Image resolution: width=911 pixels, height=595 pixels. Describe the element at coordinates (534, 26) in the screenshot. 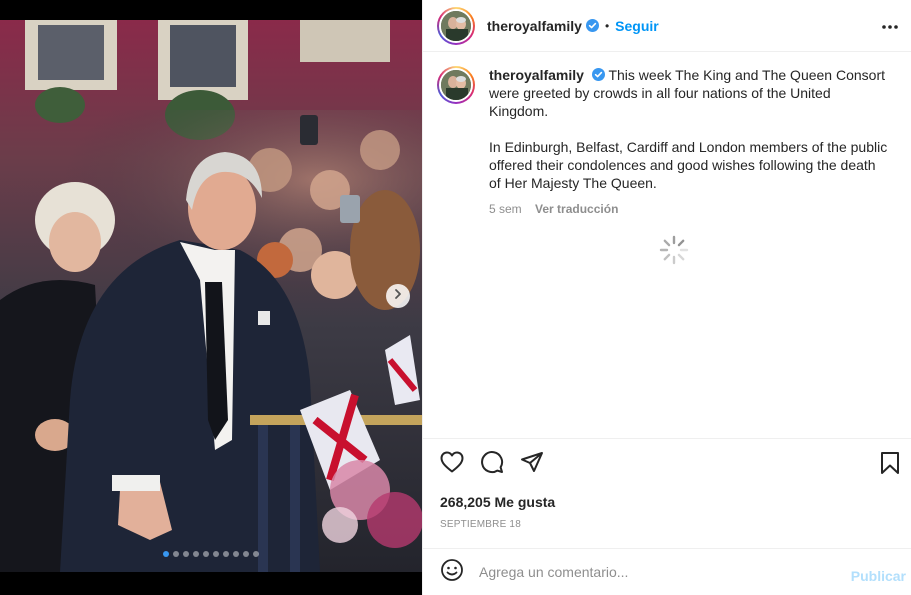

I see `username-link: theroyalfamily` at that location.